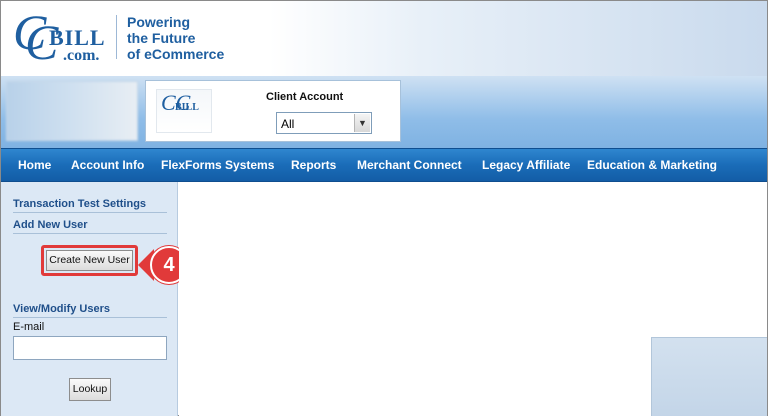 The image size is (768, 416). Describe the element at coordinates (159, 22) in the screenshot. I see `tagline-line-1: Powering` at that location.